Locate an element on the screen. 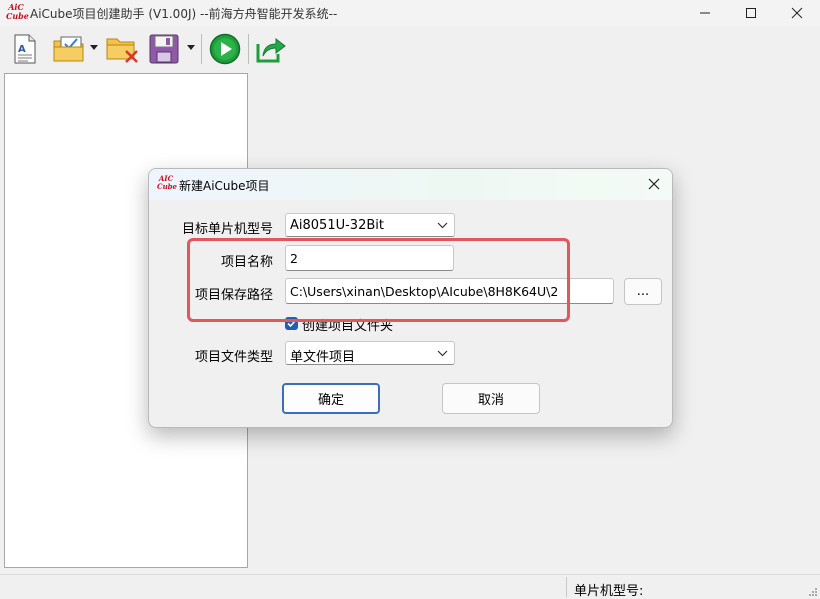 This screenshot has height=599, width=820. mcu-model-status: 单片机型号: is located at coordinates (609, 591).